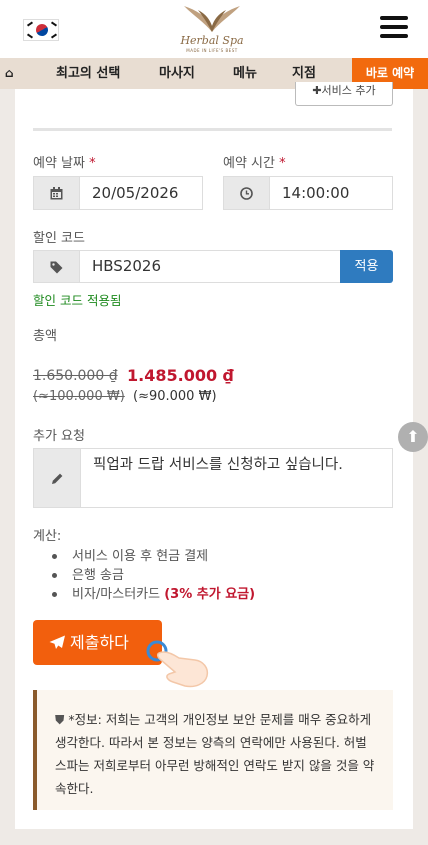 The height and width of the screenshot is (845, 428). What do you see at coordinates (59, 436) in the screenshot?
I see `request-label: 추가 요청` at bounding box center [59, 436].